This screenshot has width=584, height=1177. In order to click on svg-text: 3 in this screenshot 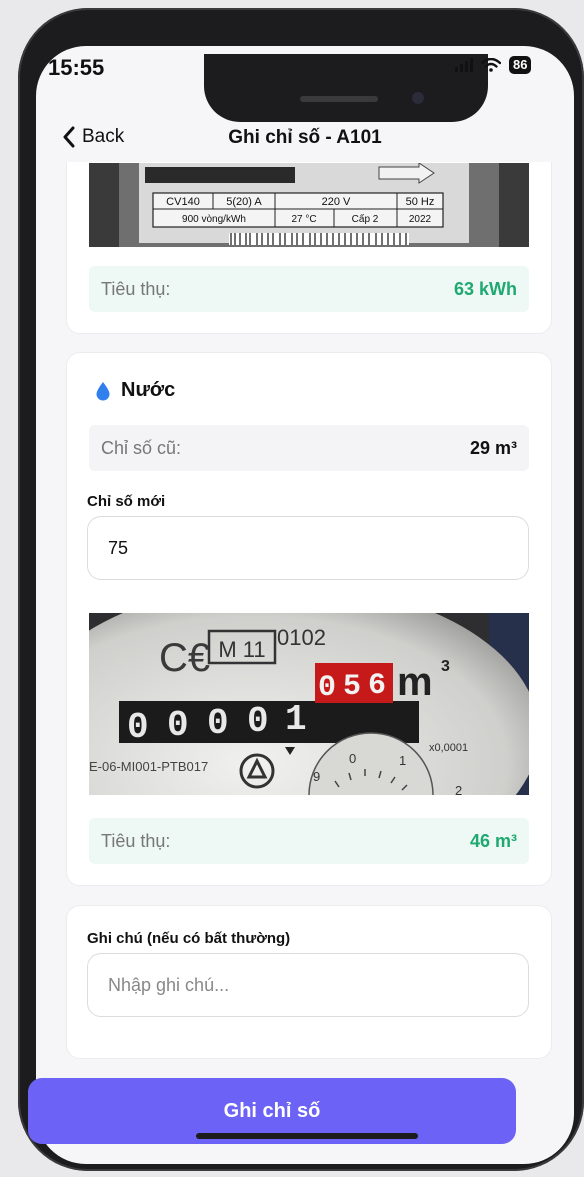, I will do `click(445, 666)`.